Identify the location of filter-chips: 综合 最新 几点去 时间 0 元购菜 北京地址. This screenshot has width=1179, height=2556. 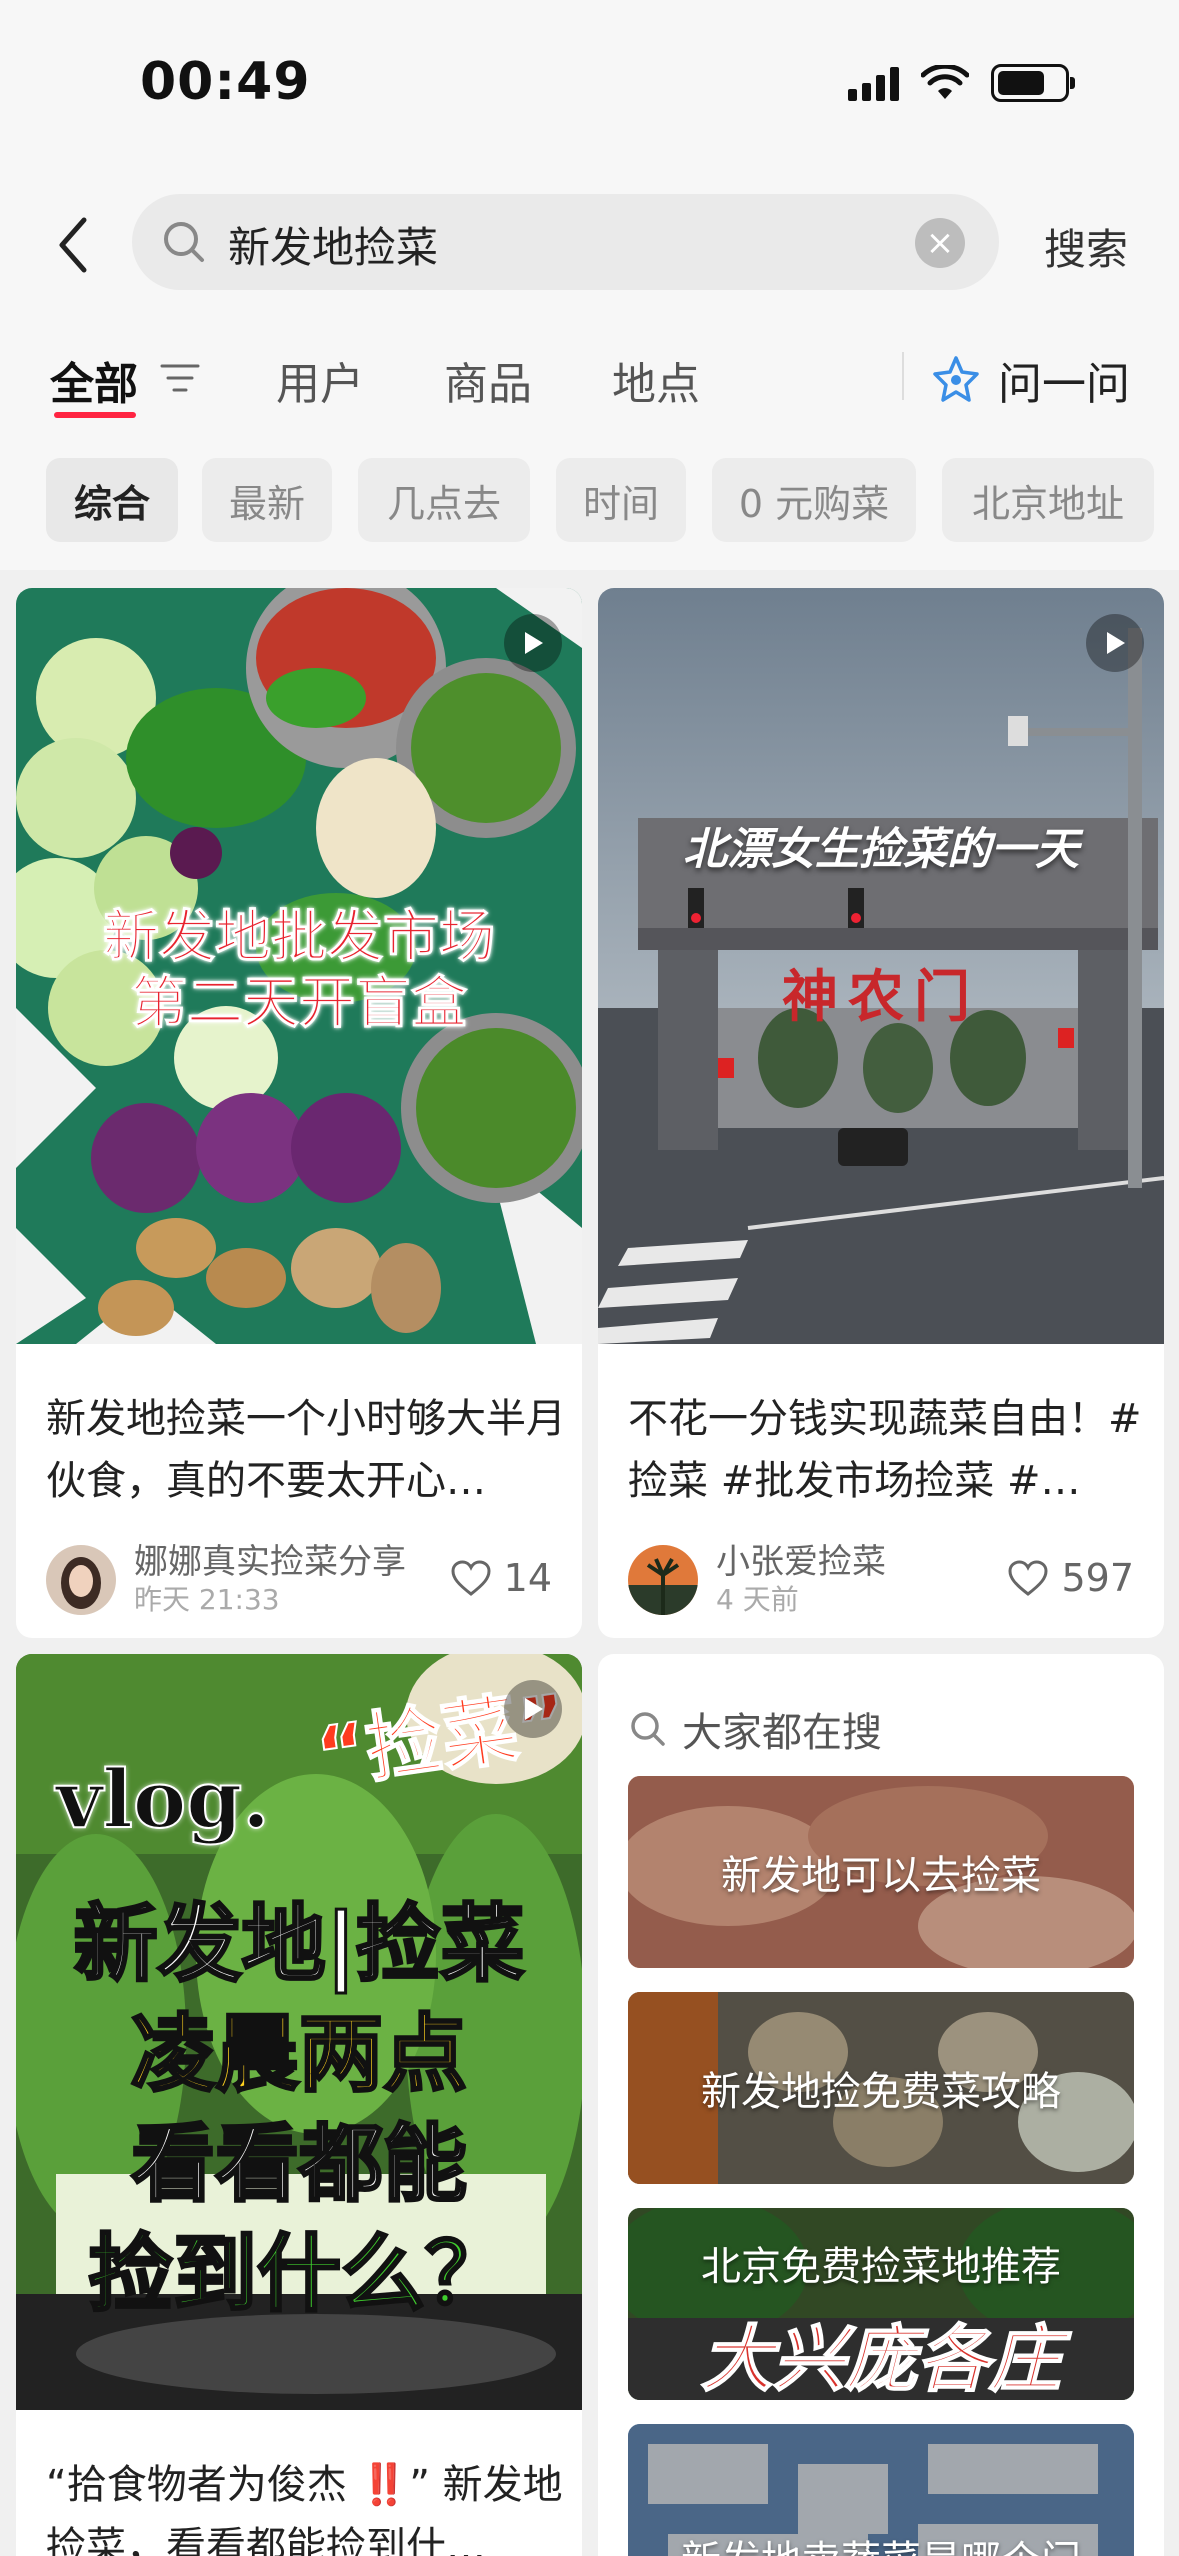
(589, 500).